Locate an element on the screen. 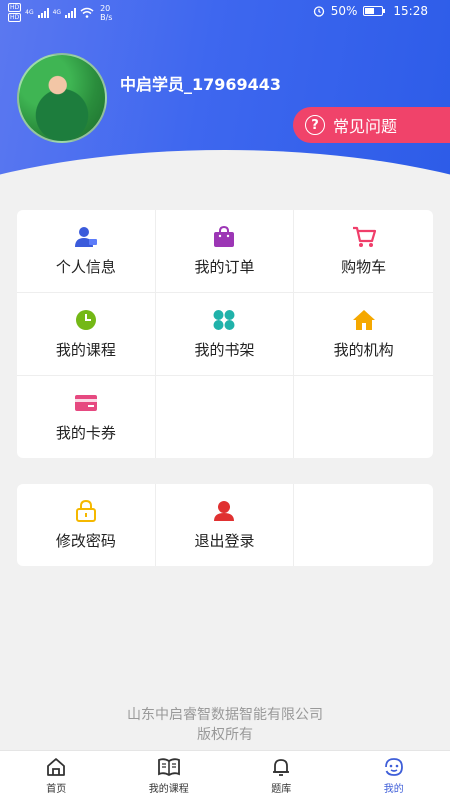  nav-label: 我的 is located at coordinates (393, 789).